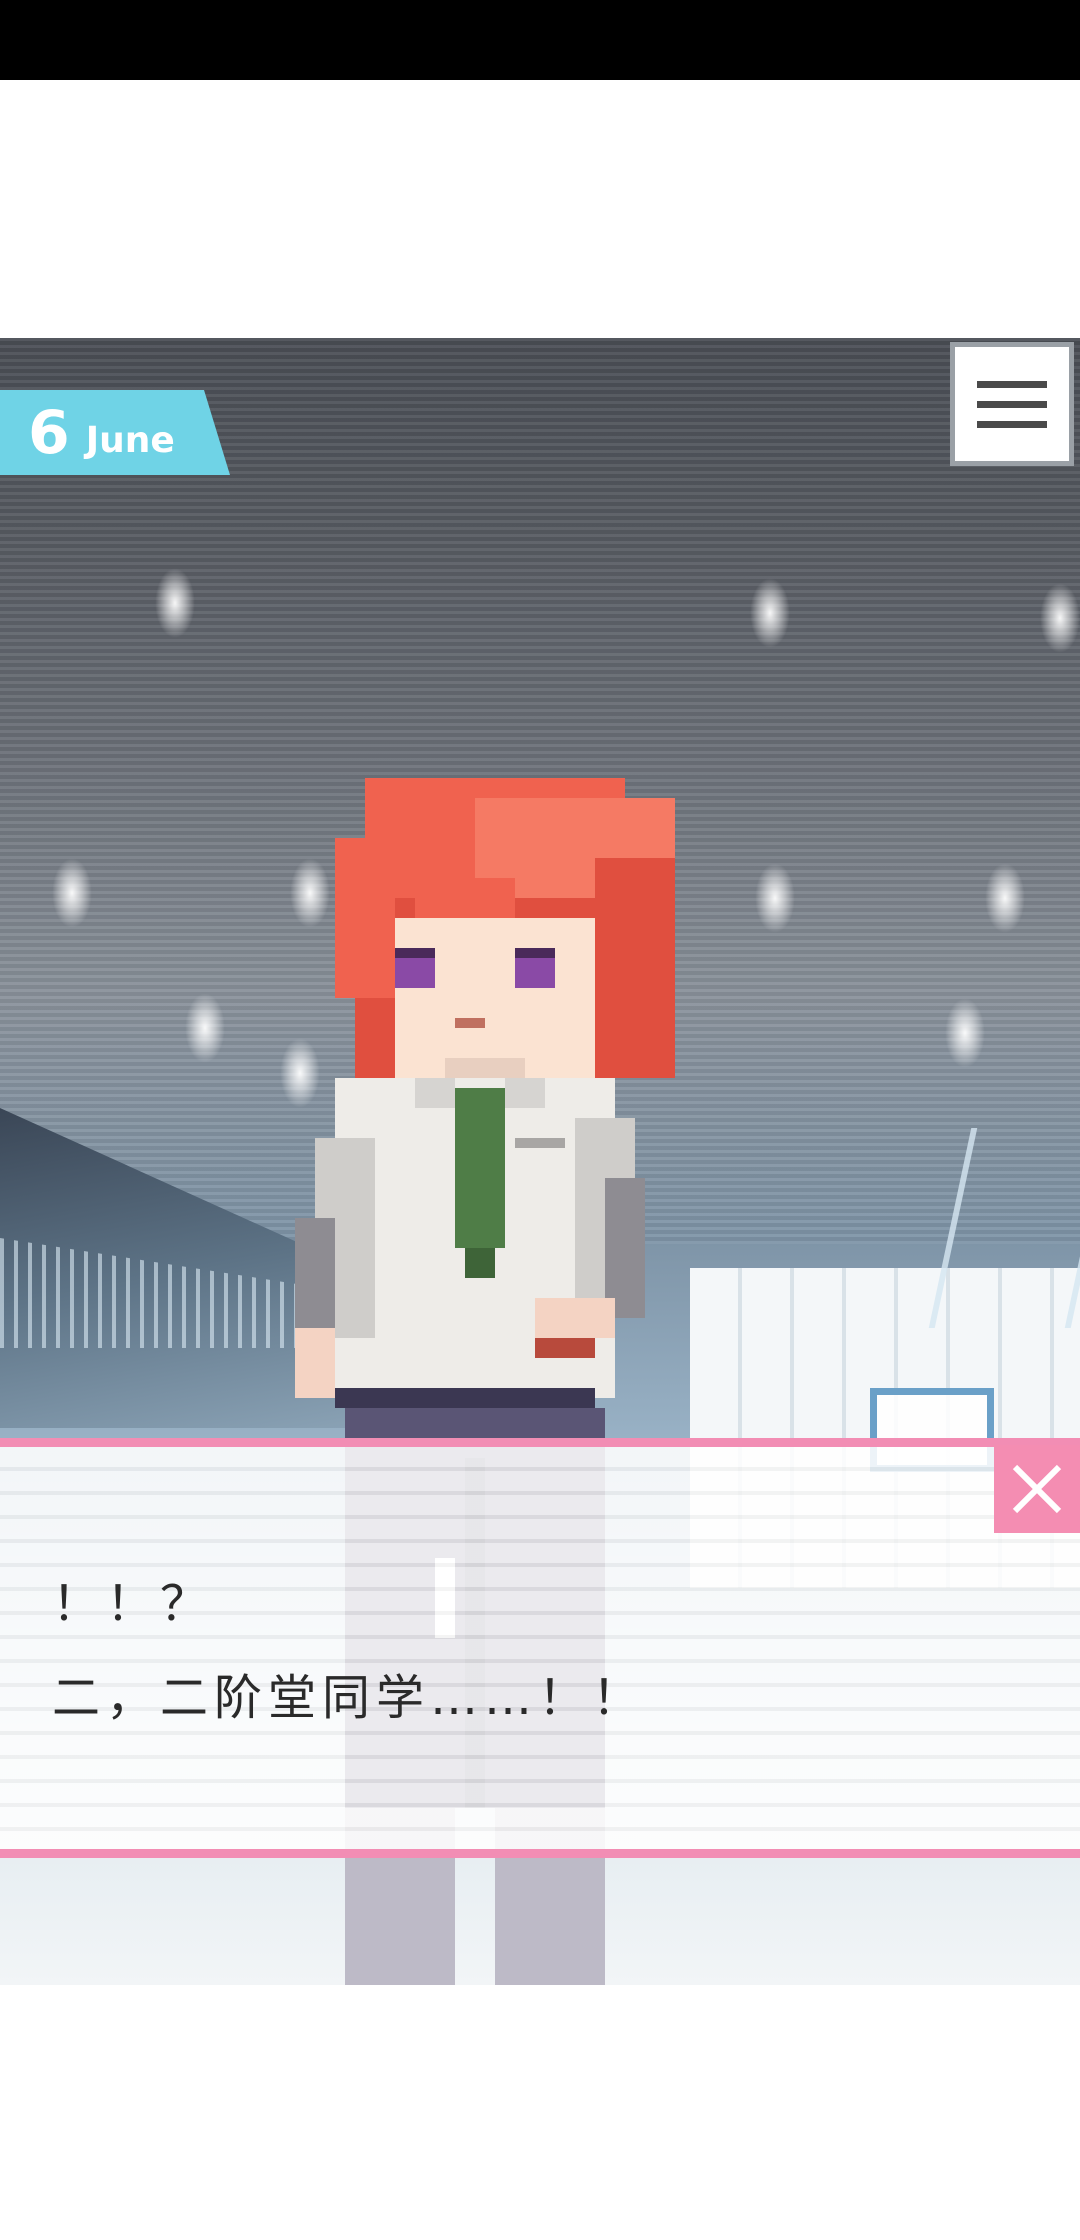 The height and width of the screenshot is (2240, 1080). I want to click on date-banner: 6 June, so click(115, 432).